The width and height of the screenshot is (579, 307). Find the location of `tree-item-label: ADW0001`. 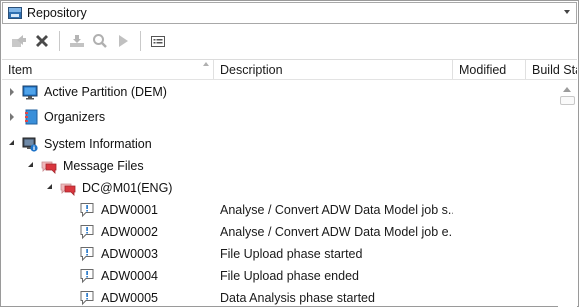

tree-item-label: ADW0001 is located at coordinates (129, 210).